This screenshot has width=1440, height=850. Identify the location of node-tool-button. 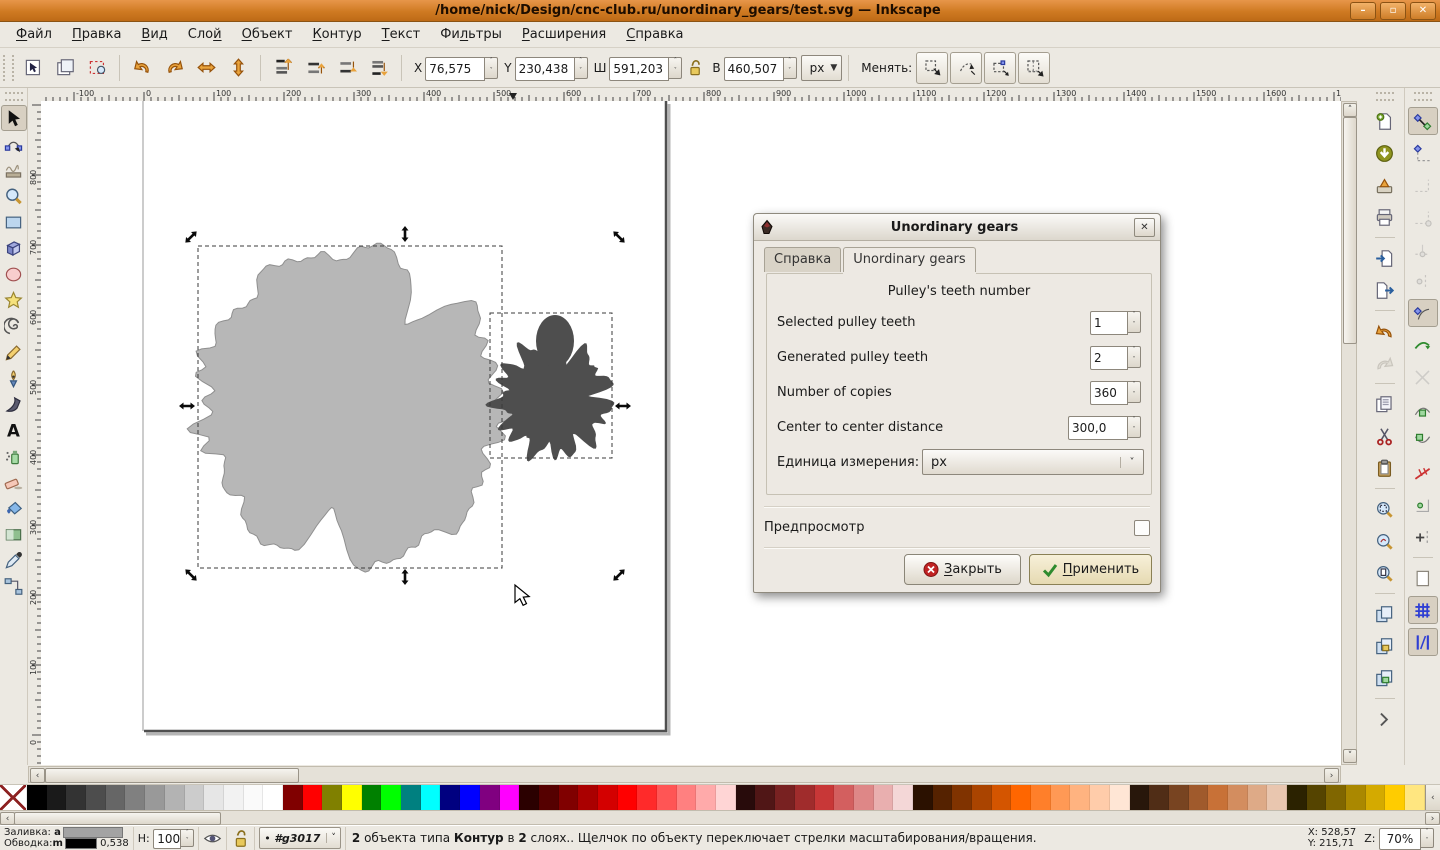
(14, 144).